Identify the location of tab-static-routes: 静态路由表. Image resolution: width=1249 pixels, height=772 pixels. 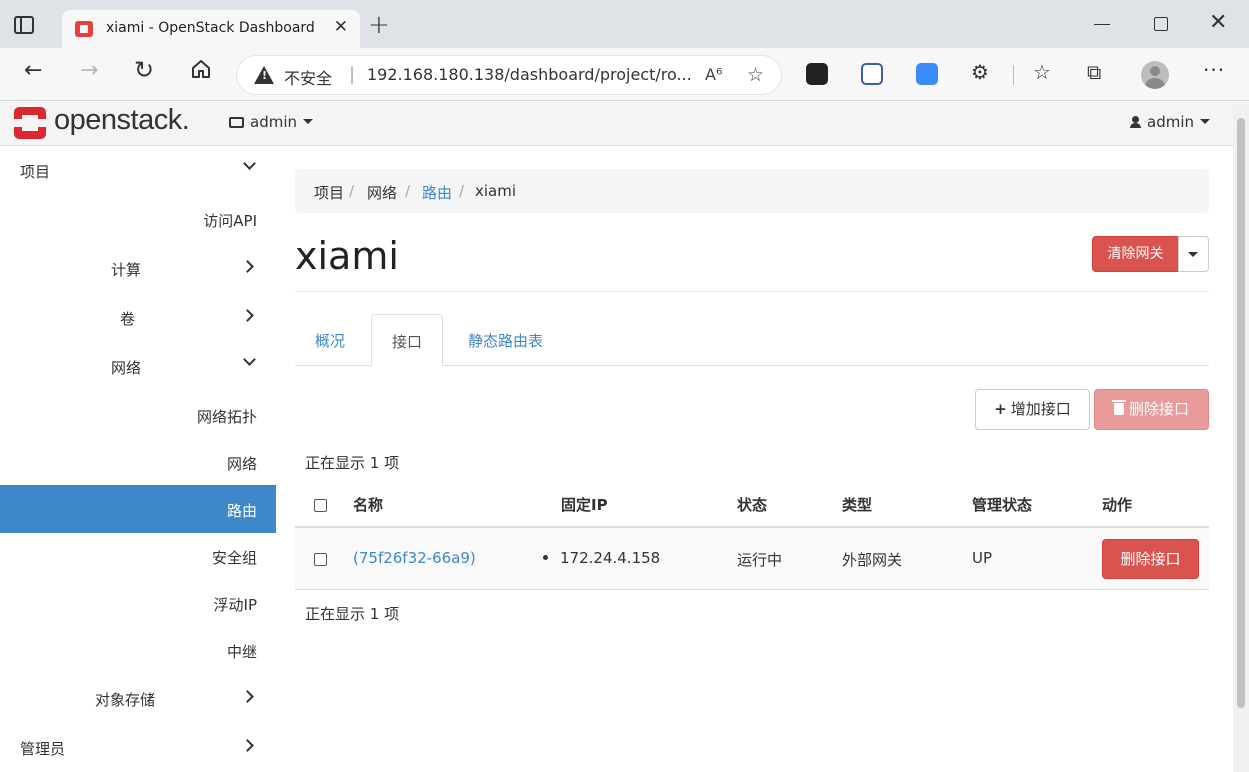
(505, 340).